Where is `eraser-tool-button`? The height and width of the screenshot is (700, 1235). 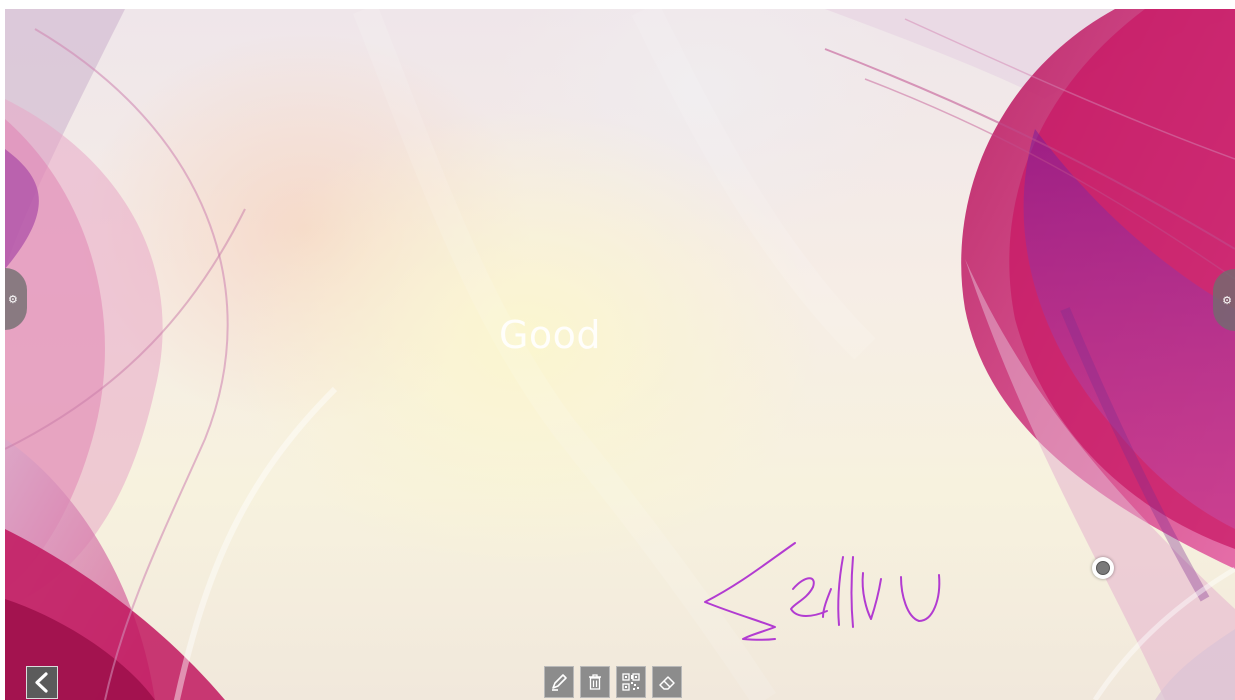 eraser-tool-button is located at coordinates (667, 682).